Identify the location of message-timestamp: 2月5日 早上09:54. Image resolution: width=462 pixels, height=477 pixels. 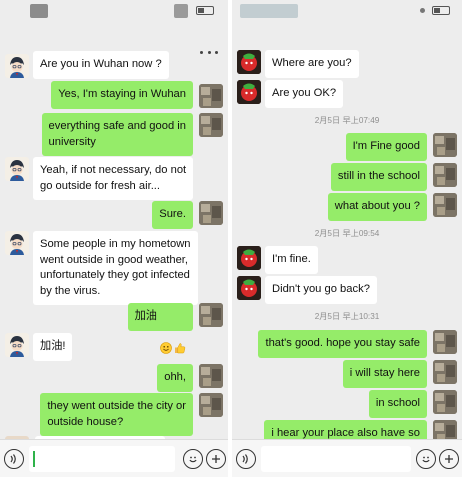
(347, 233).